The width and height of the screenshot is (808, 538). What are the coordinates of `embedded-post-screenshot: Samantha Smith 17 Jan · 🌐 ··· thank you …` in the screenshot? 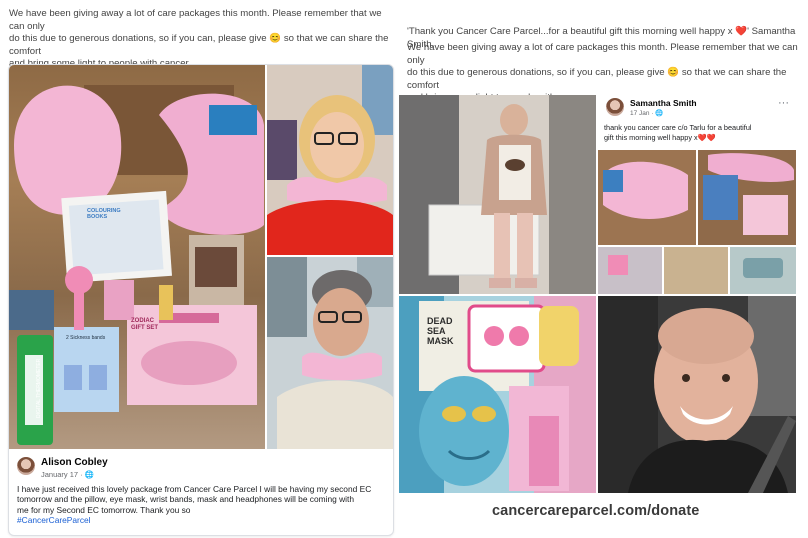 It's located at (697, 194).